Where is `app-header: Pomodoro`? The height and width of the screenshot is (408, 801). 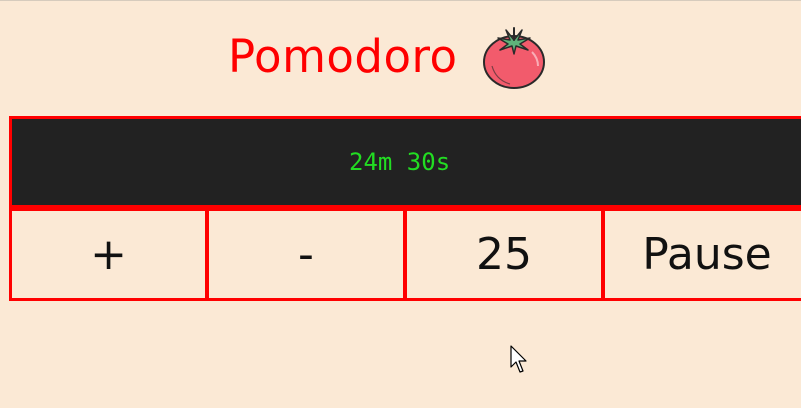 app-header: Pomodoro is located at coordinates (388, 56).